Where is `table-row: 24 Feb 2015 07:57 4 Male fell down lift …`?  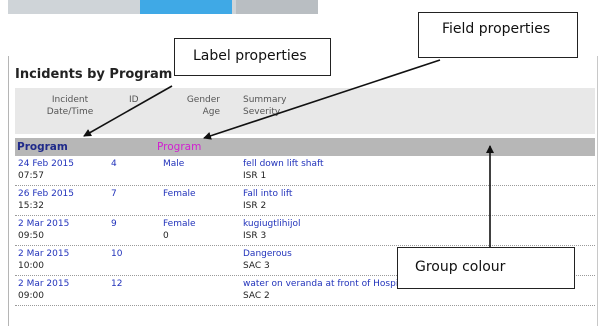
table-row: 24 Feb 2015 07:57 4 Male fell down lift … is located at coordinates (305, 171).